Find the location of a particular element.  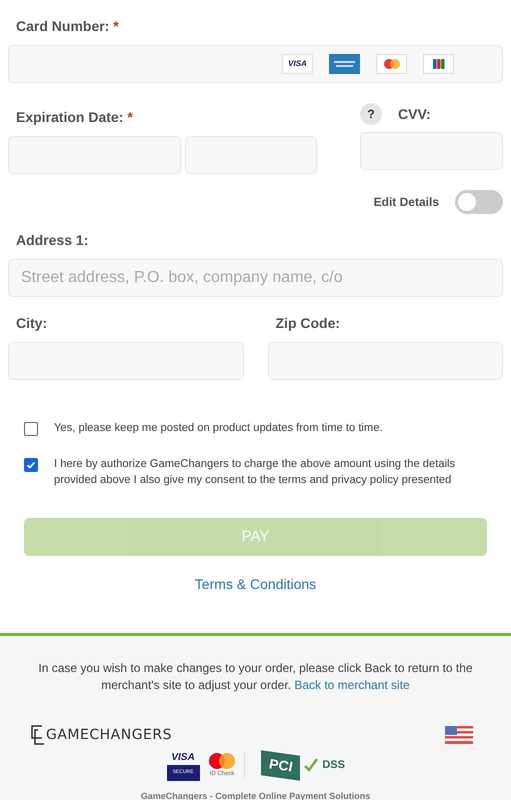

help-badge: ? is located at coordinates (371, 114).